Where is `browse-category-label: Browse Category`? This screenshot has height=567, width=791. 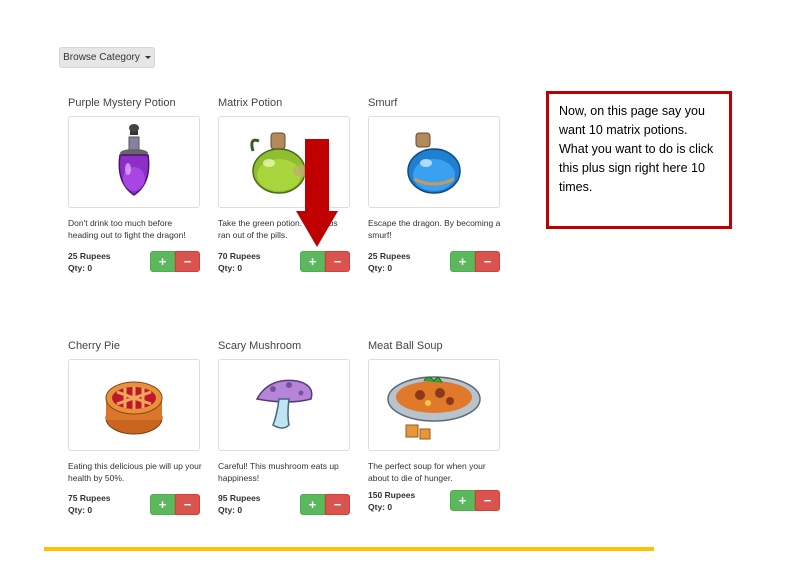 browse-category-label: Browse Category is located at coordinates (101, 57).